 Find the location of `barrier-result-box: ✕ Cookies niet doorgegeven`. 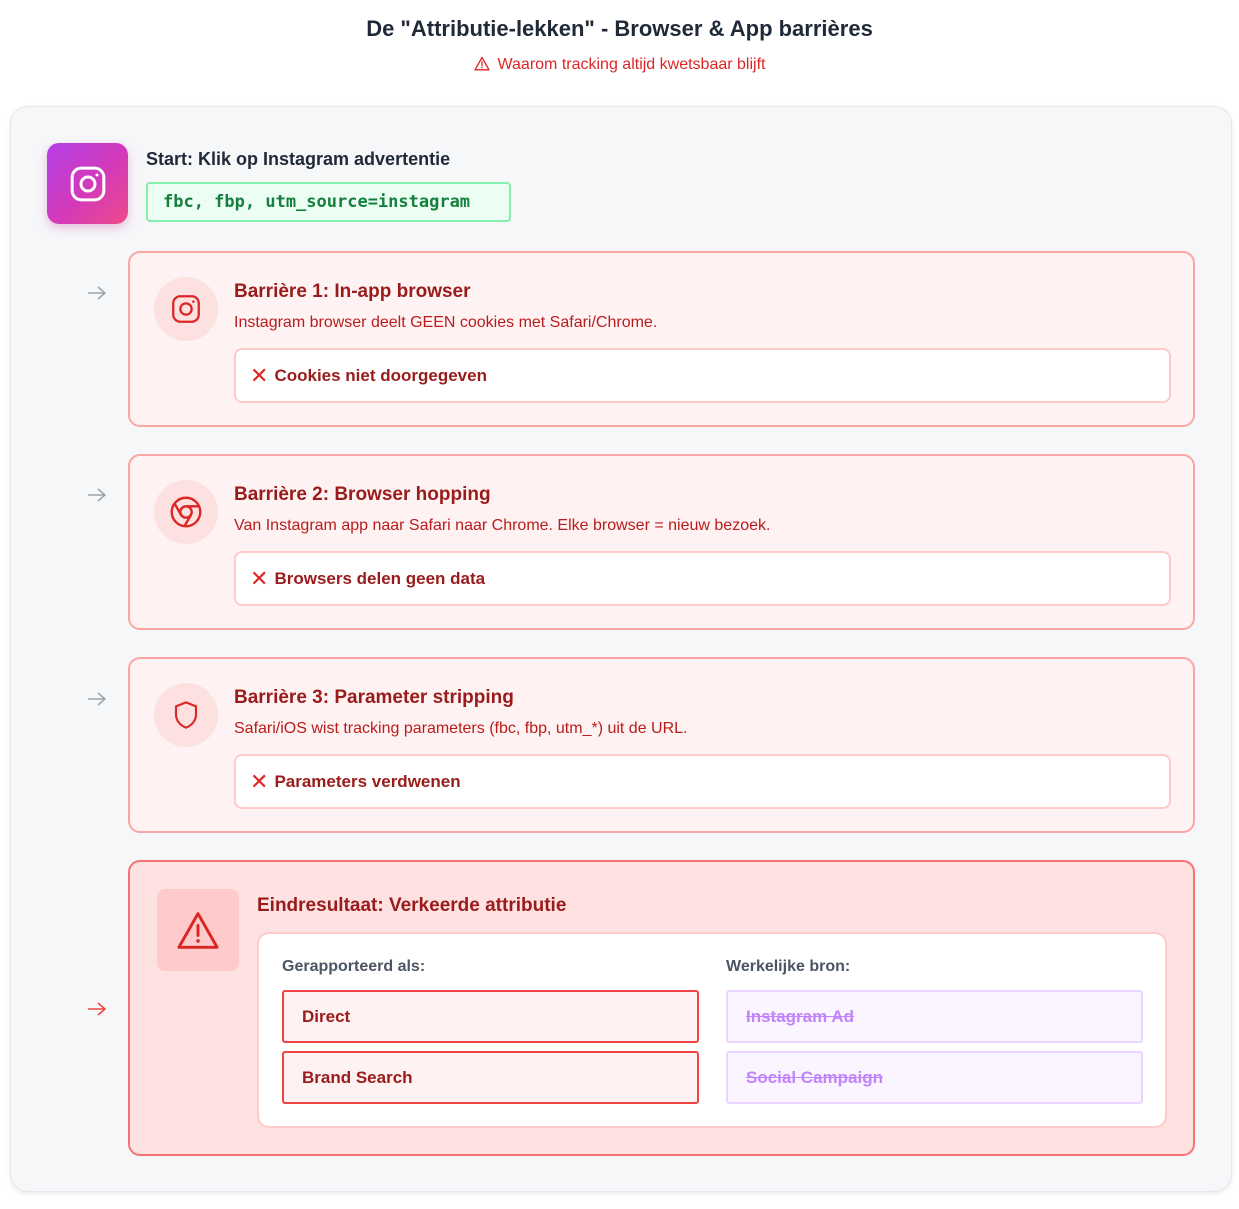

barrier-result-box: ✕ Cookies niet doorgegeven is located at coordinates (702, 375).